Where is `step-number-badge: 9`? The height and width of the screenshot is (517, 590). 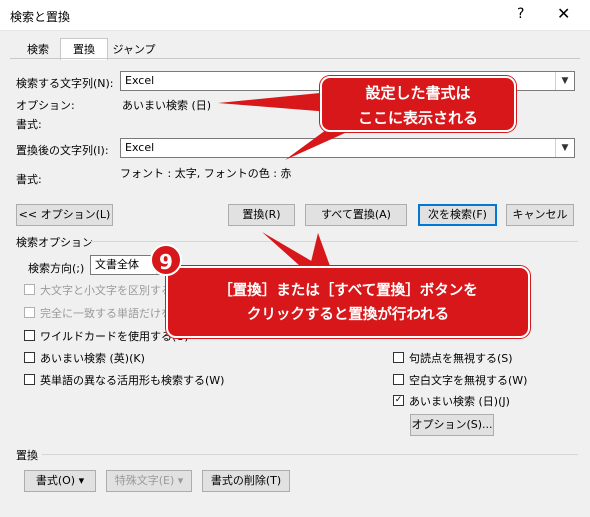
step-number-badge: 9 is located at coordinates (166, 260).